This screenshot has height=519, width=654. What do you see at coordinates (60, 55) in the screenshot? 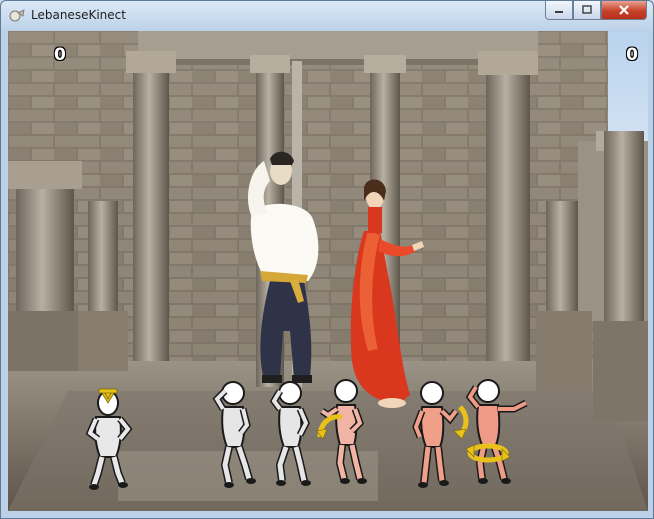
I see `player-one-score: 0` at bounding box center [60, 55].